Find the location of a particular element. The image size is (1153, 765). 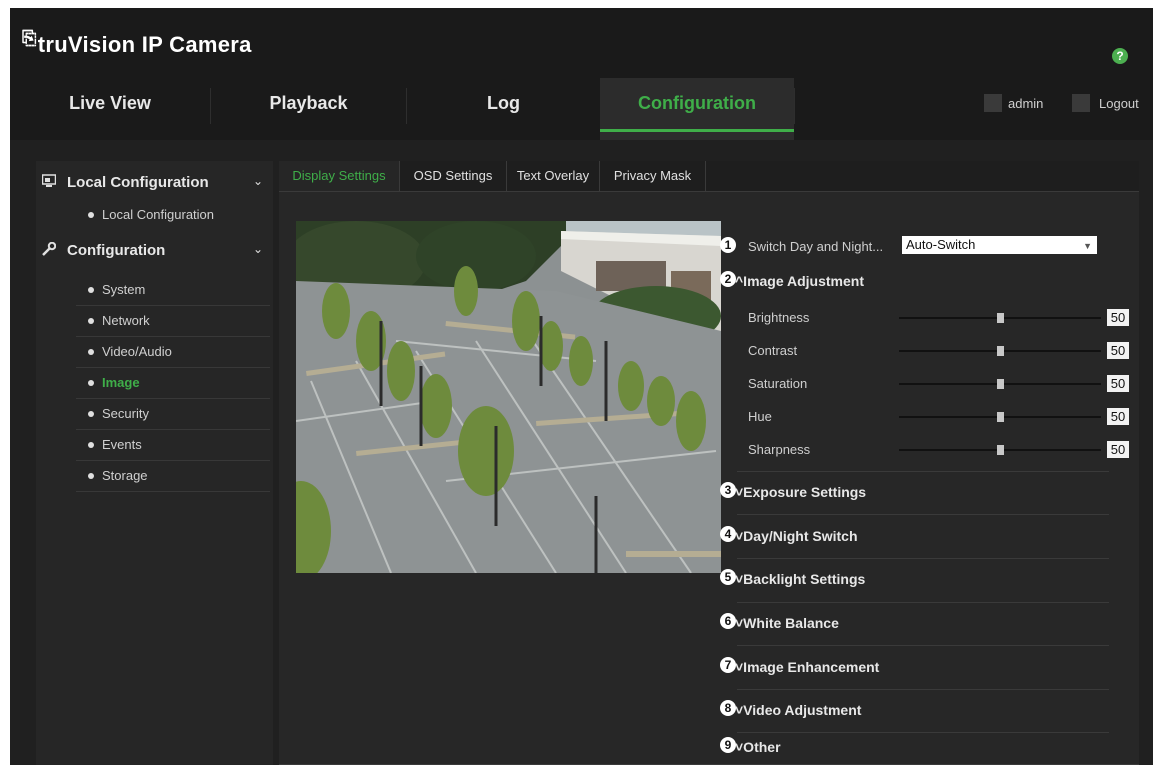

sharpness-value: 50 is located at coordinates (1118, 449).